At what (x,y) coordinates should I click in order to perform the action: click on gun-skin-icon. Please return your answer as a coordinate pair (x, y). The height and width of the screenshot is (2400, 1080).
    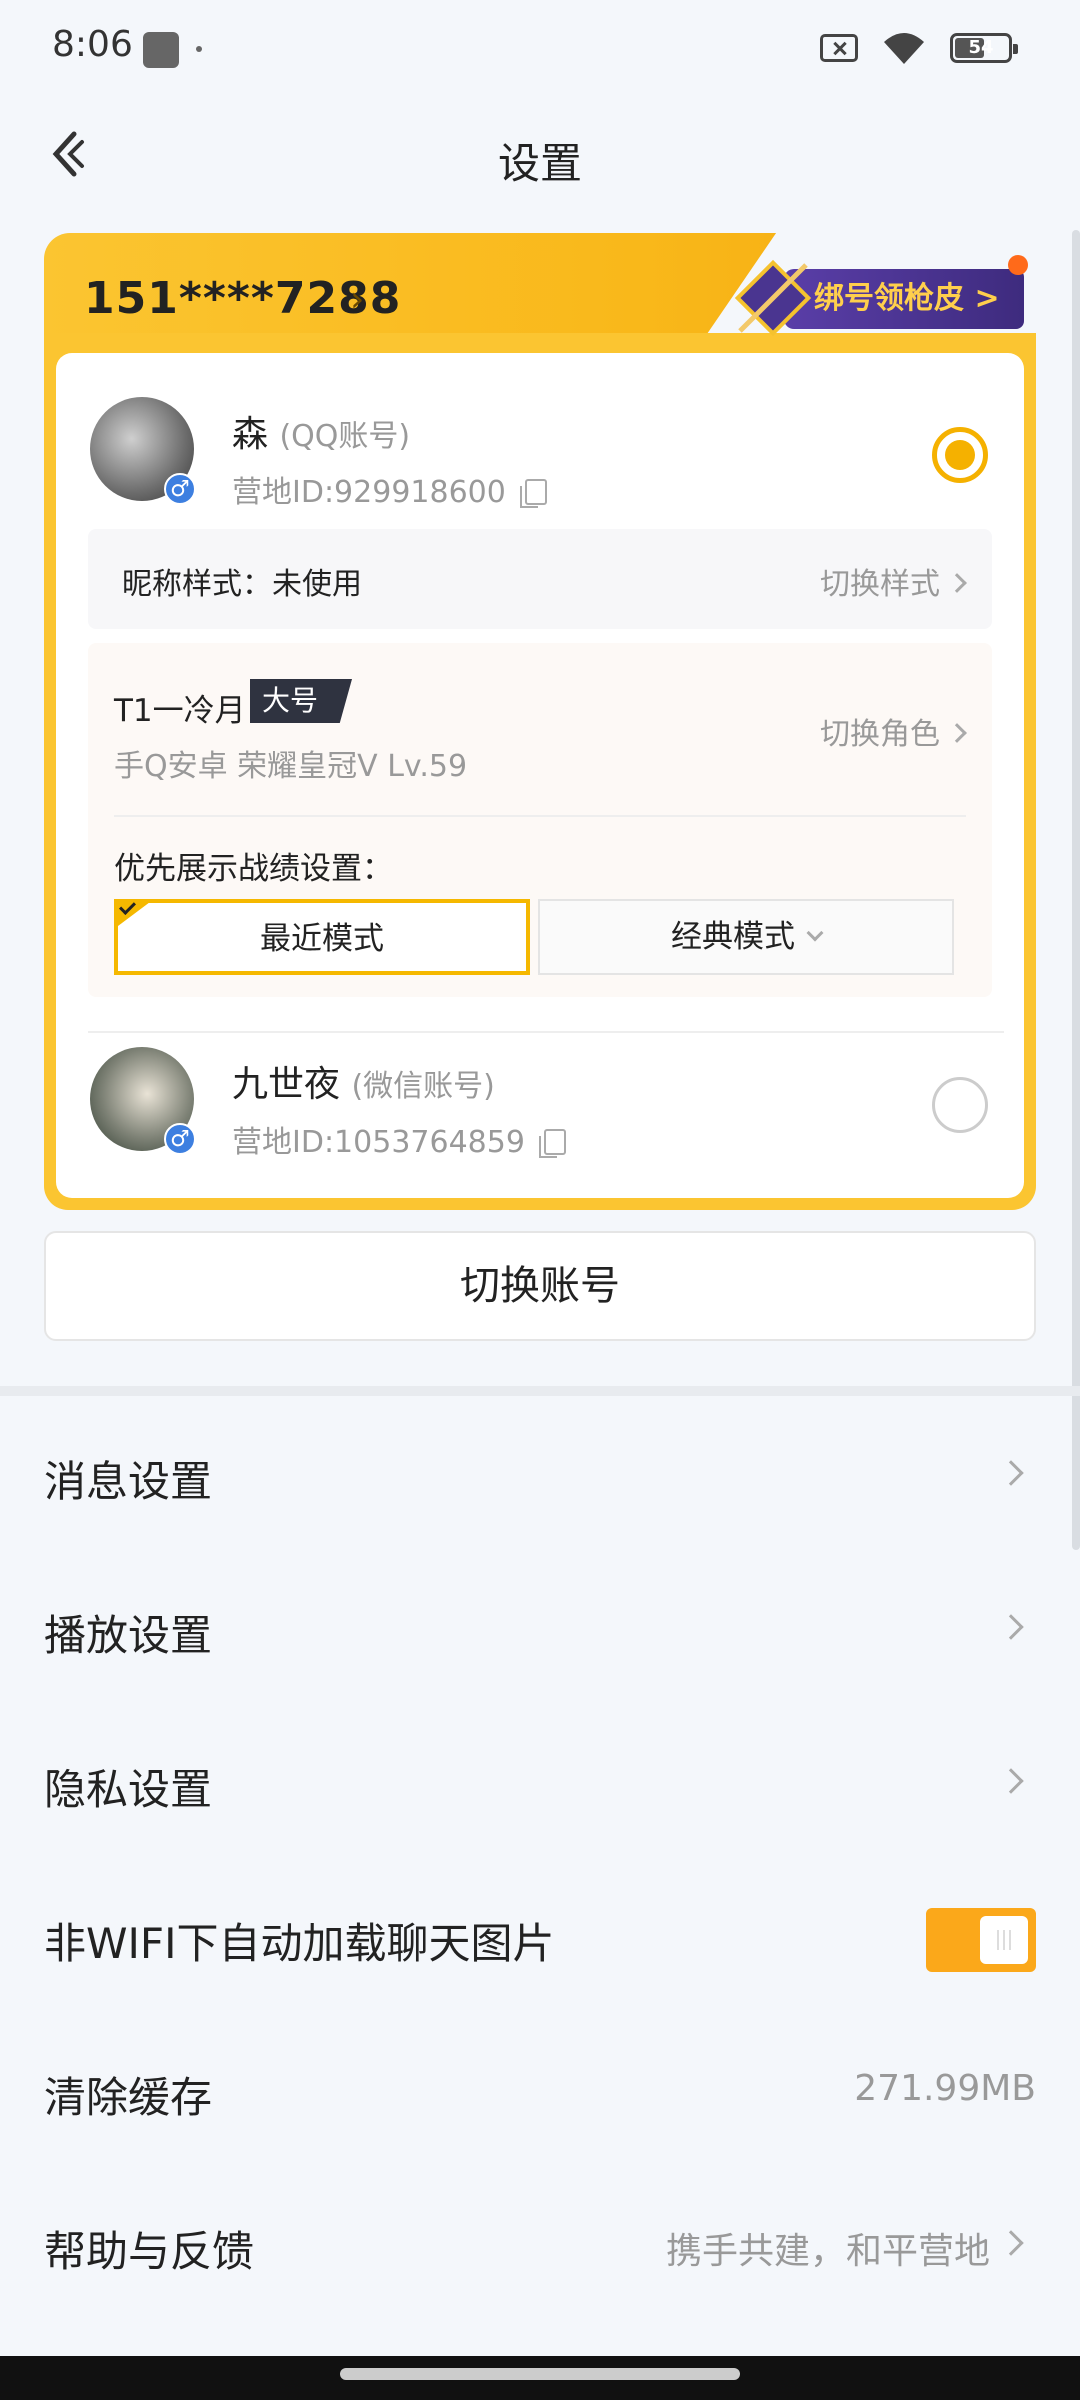
    Looking at the image, I should click on (773, 298).